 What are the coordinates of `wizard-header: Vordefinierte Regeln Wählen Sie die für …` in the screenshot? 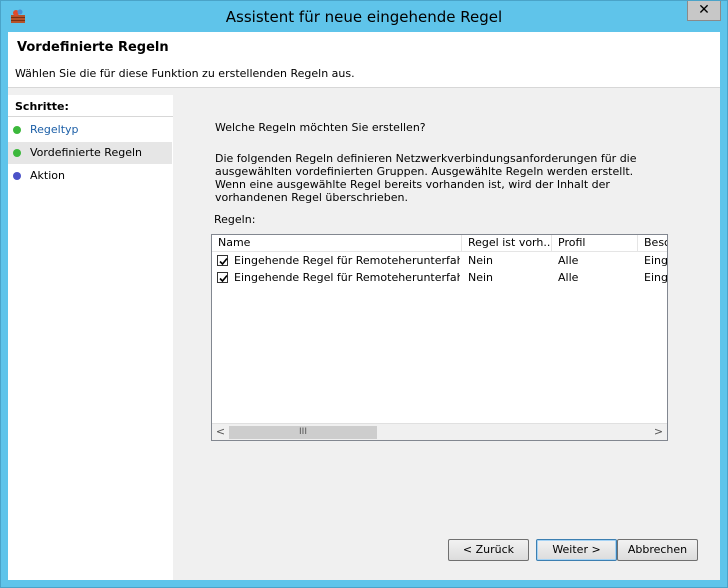 It's located at (364, 59).